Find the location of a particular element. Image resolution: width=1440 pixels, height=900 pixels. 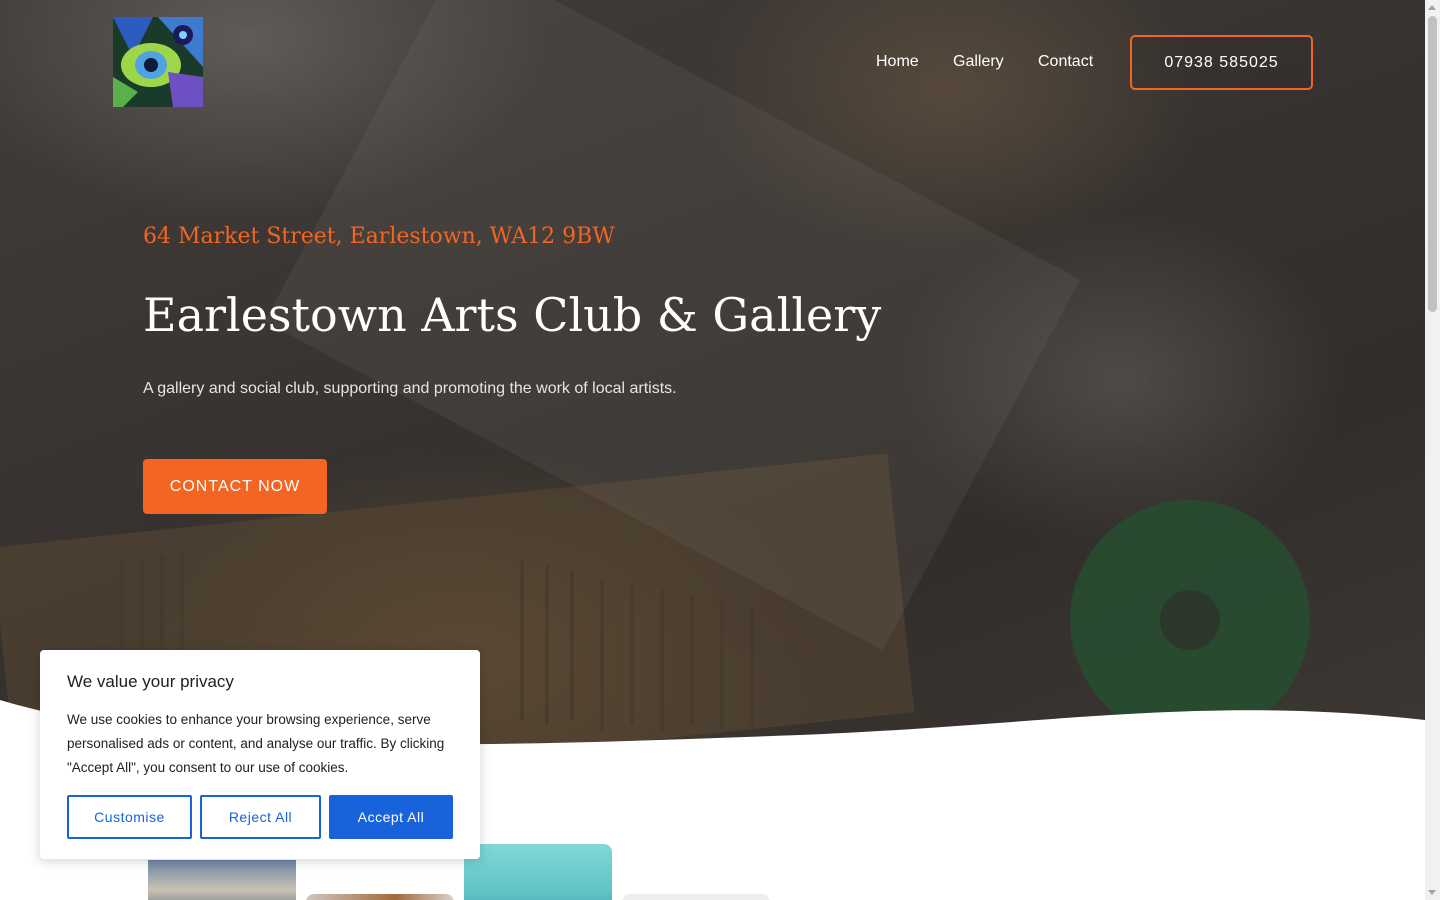

nav-home-link: Home is located at coordinates (897, 62).